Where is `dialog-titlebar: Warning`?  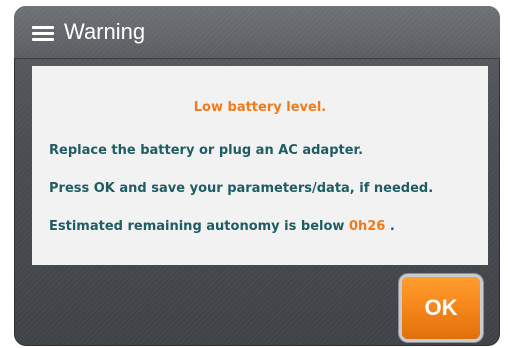
dialog-titlebar: Warning is located at coordinates (257, 32).